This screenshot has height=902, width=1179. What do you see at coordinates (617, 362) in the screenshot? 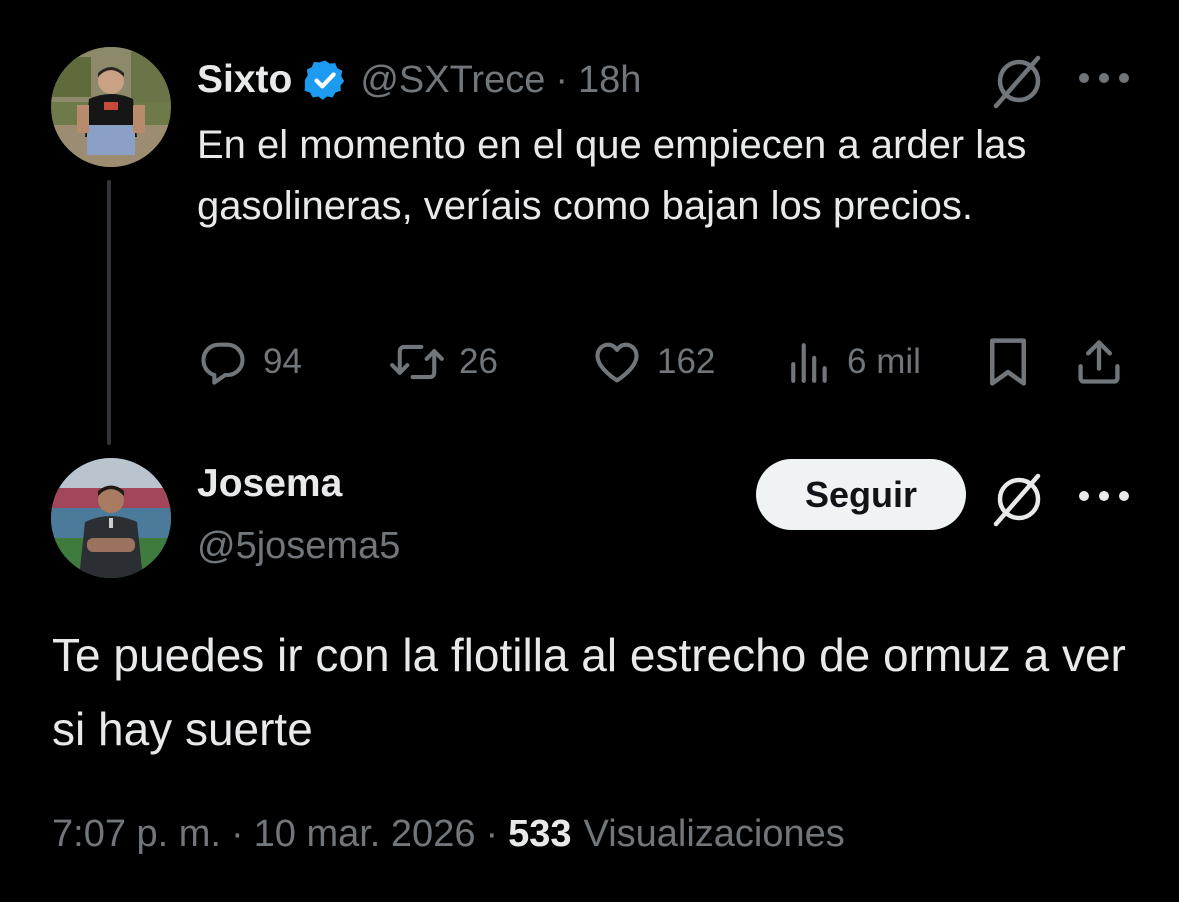
I see `like-icon` at bounding box center [617, 362].